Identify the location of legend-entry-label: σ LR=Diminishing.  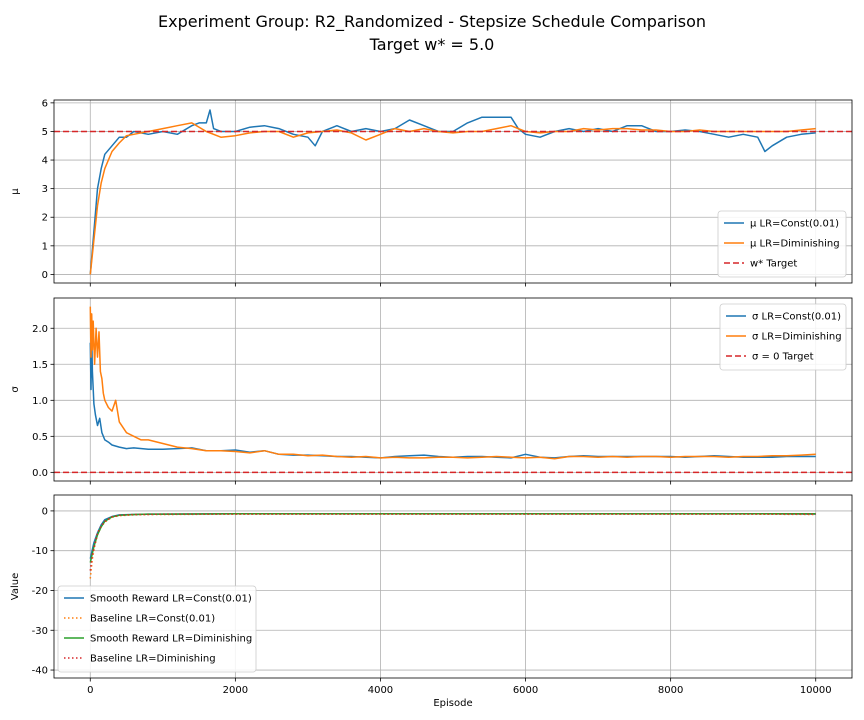
(797, 337).